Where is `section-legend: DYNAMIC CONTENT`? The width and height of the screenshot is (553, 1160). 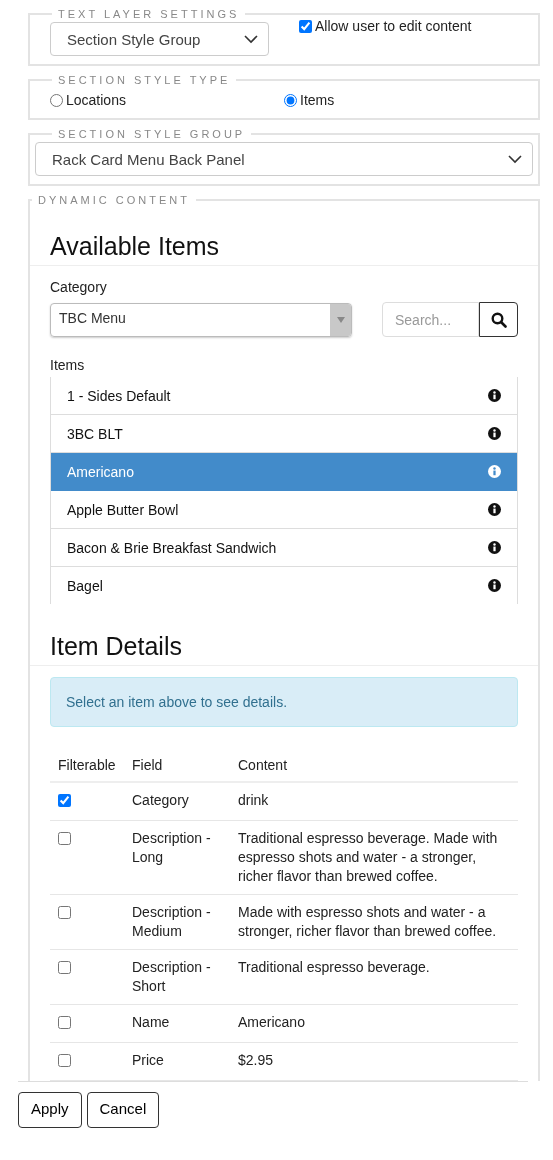 section-legend: DYNAMIC CONTENT is located at coordinates (114, 200).